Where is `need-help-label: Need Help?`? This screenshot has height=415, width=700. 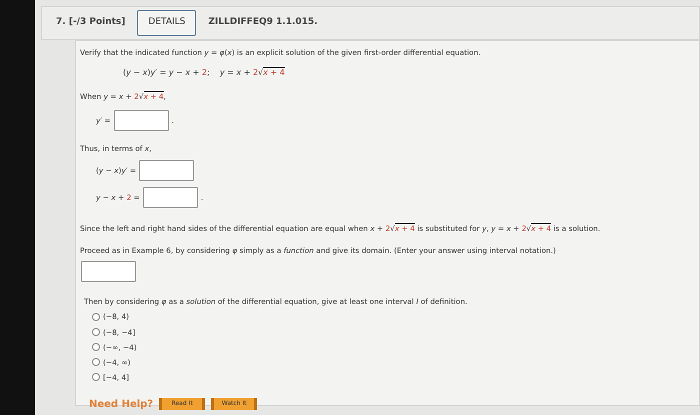 need-help-label: Need Help? is located at coordinates (121, 405).